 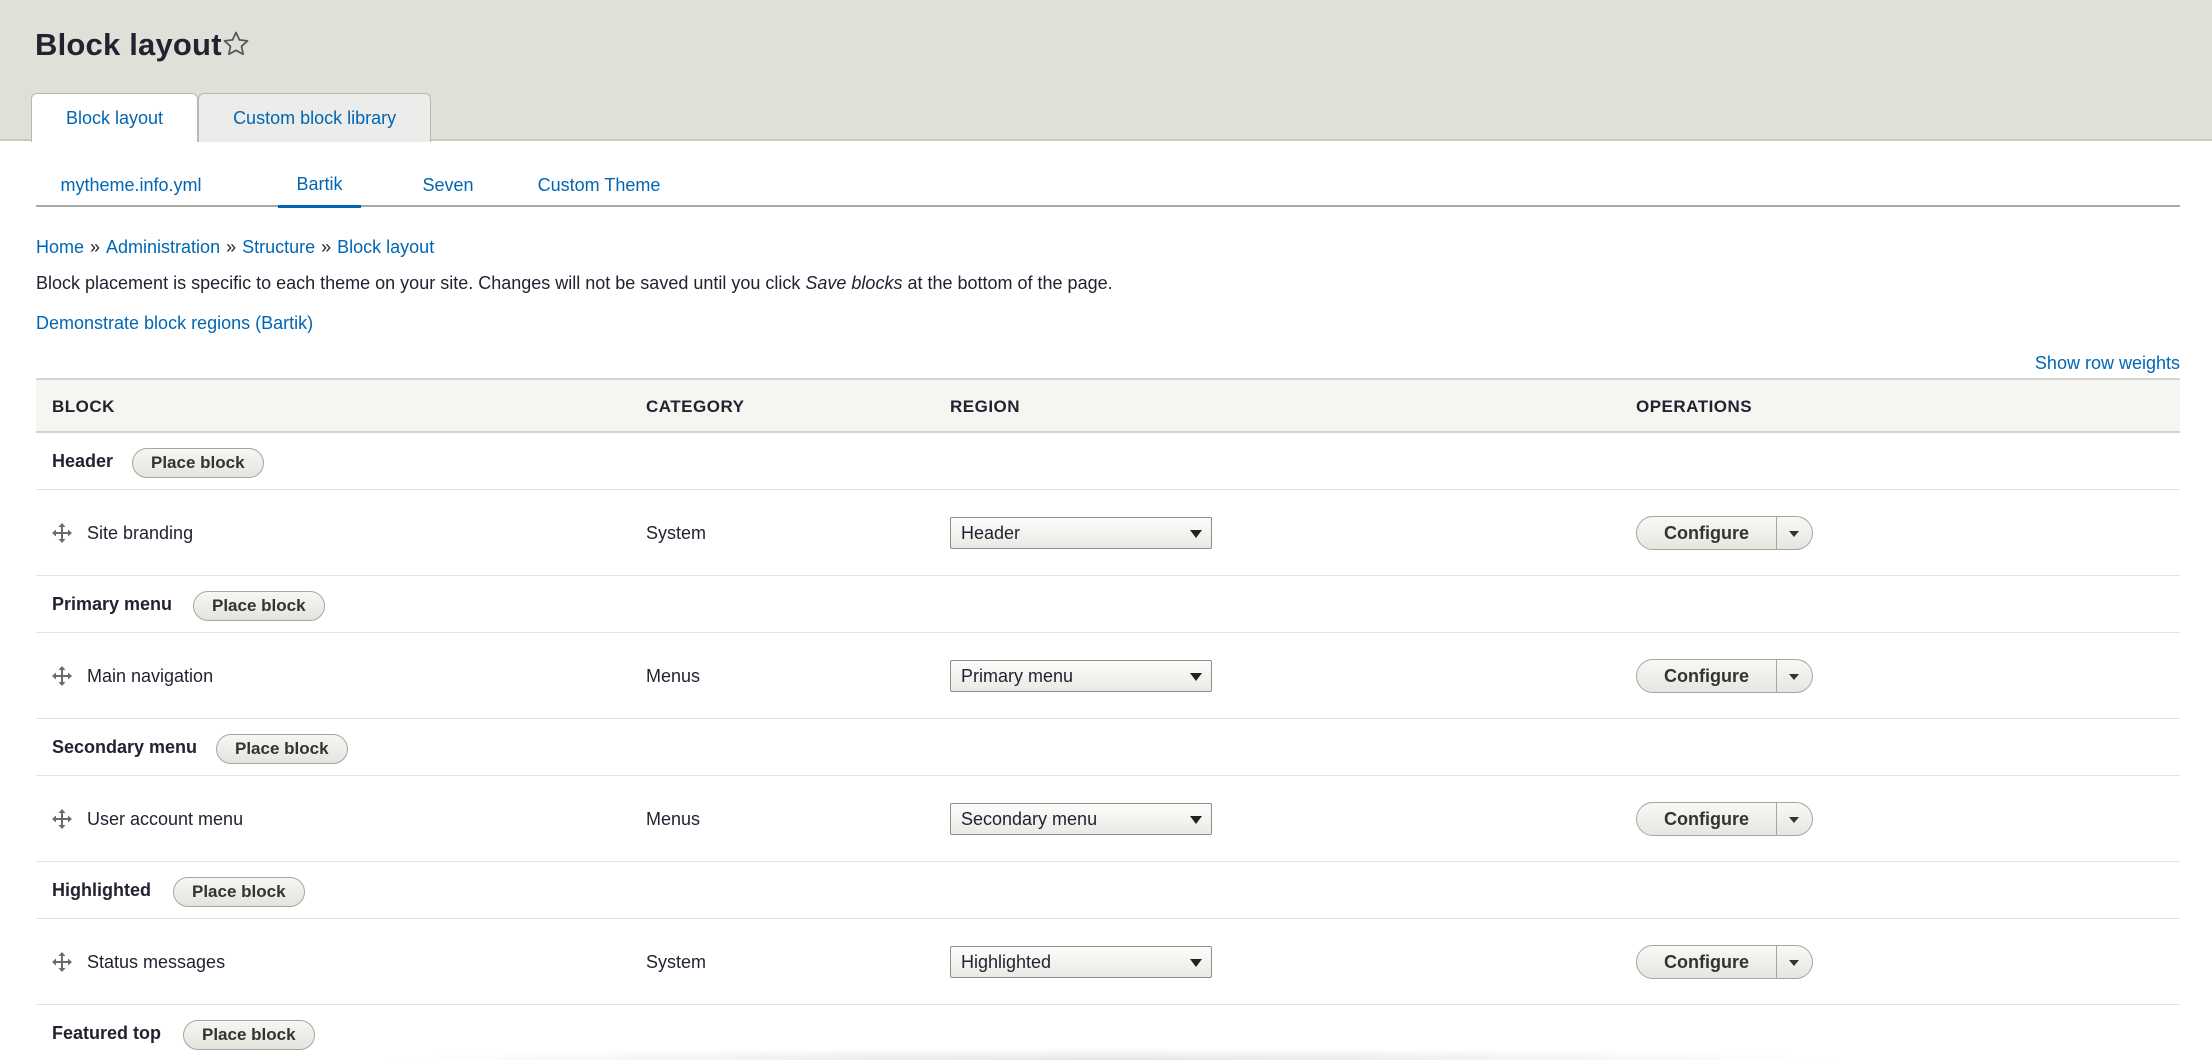 What do you see at coordinates (236, 44) in the screenshot?
I see `star-icon` at bounding box center [236, 44].